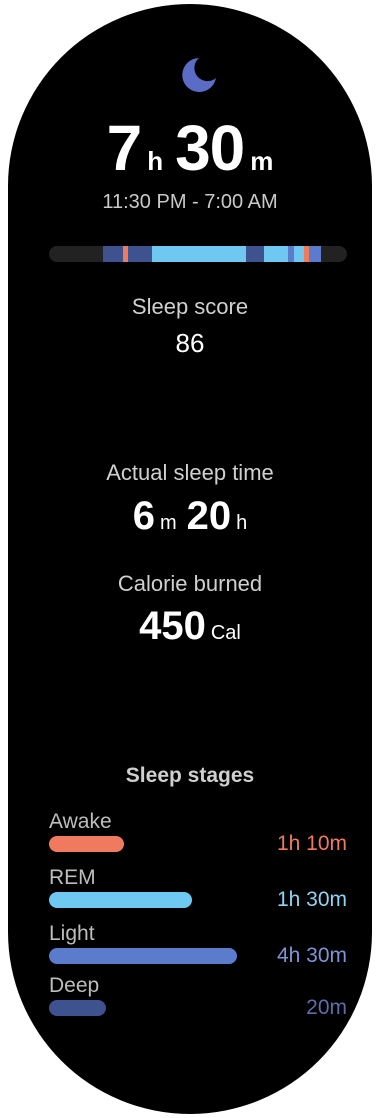  I want to click on sleep-score-value: 86, so click(190, 343).